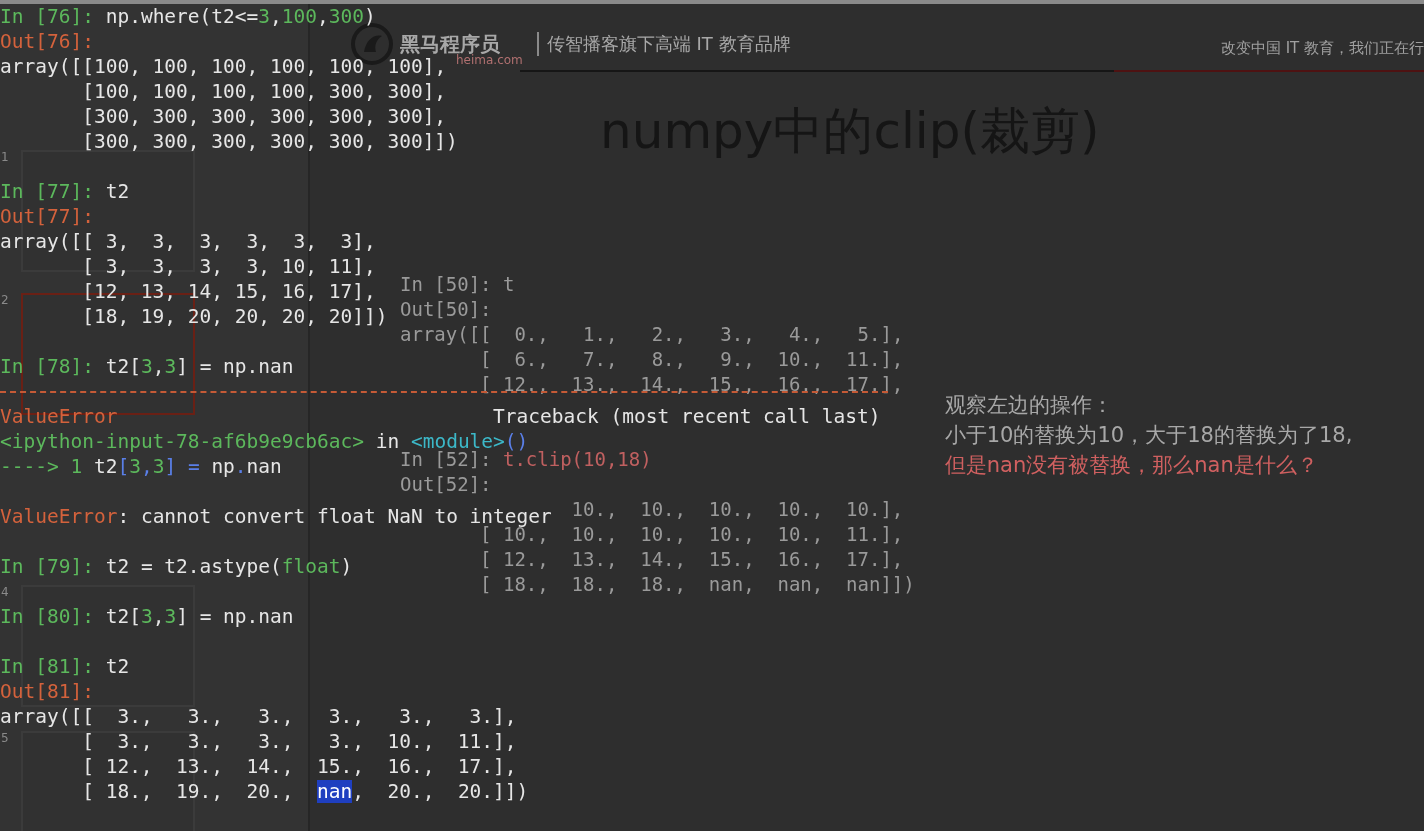 This screenshot has width=1424, height=831. Describe the element at coordinates (737, 509) in the screenshot. I see `code-line: 10., 10., 10., 10., 10.],` at that location.